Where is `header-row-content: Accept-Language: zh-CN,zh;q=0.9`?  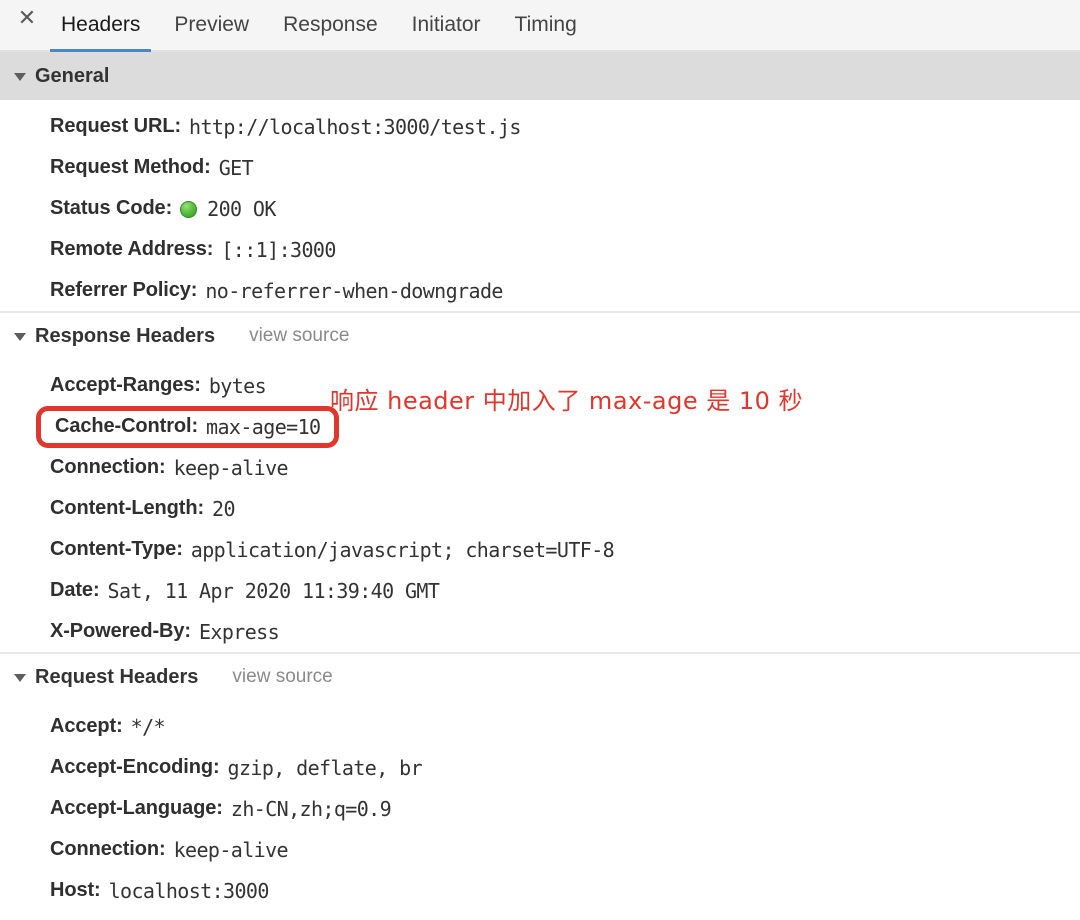
header-row-content: Accept-Language: zh-CN,zh;q=0.9 is located at coordinates (221, 808).